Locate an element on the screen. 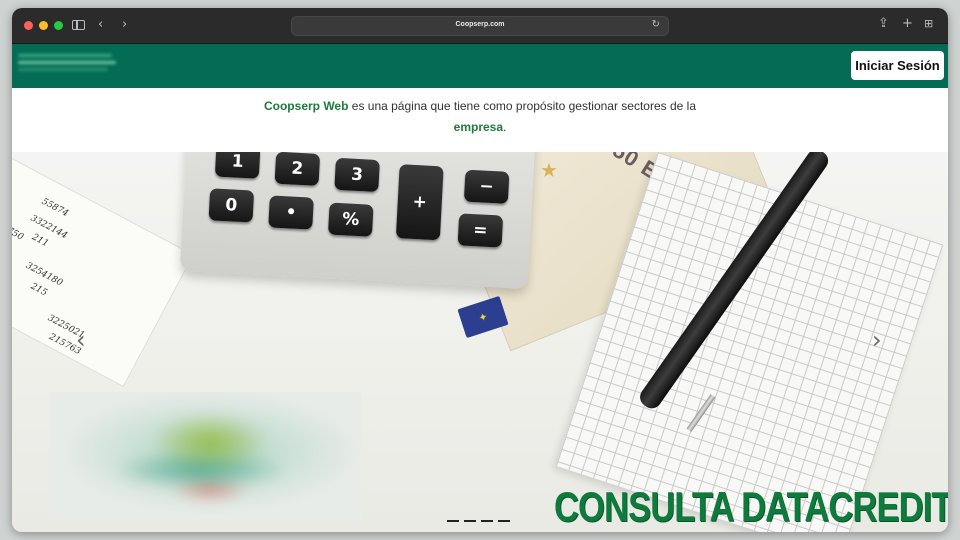  site-header: Iniciar Sesión is located at coordinates (480, 66).